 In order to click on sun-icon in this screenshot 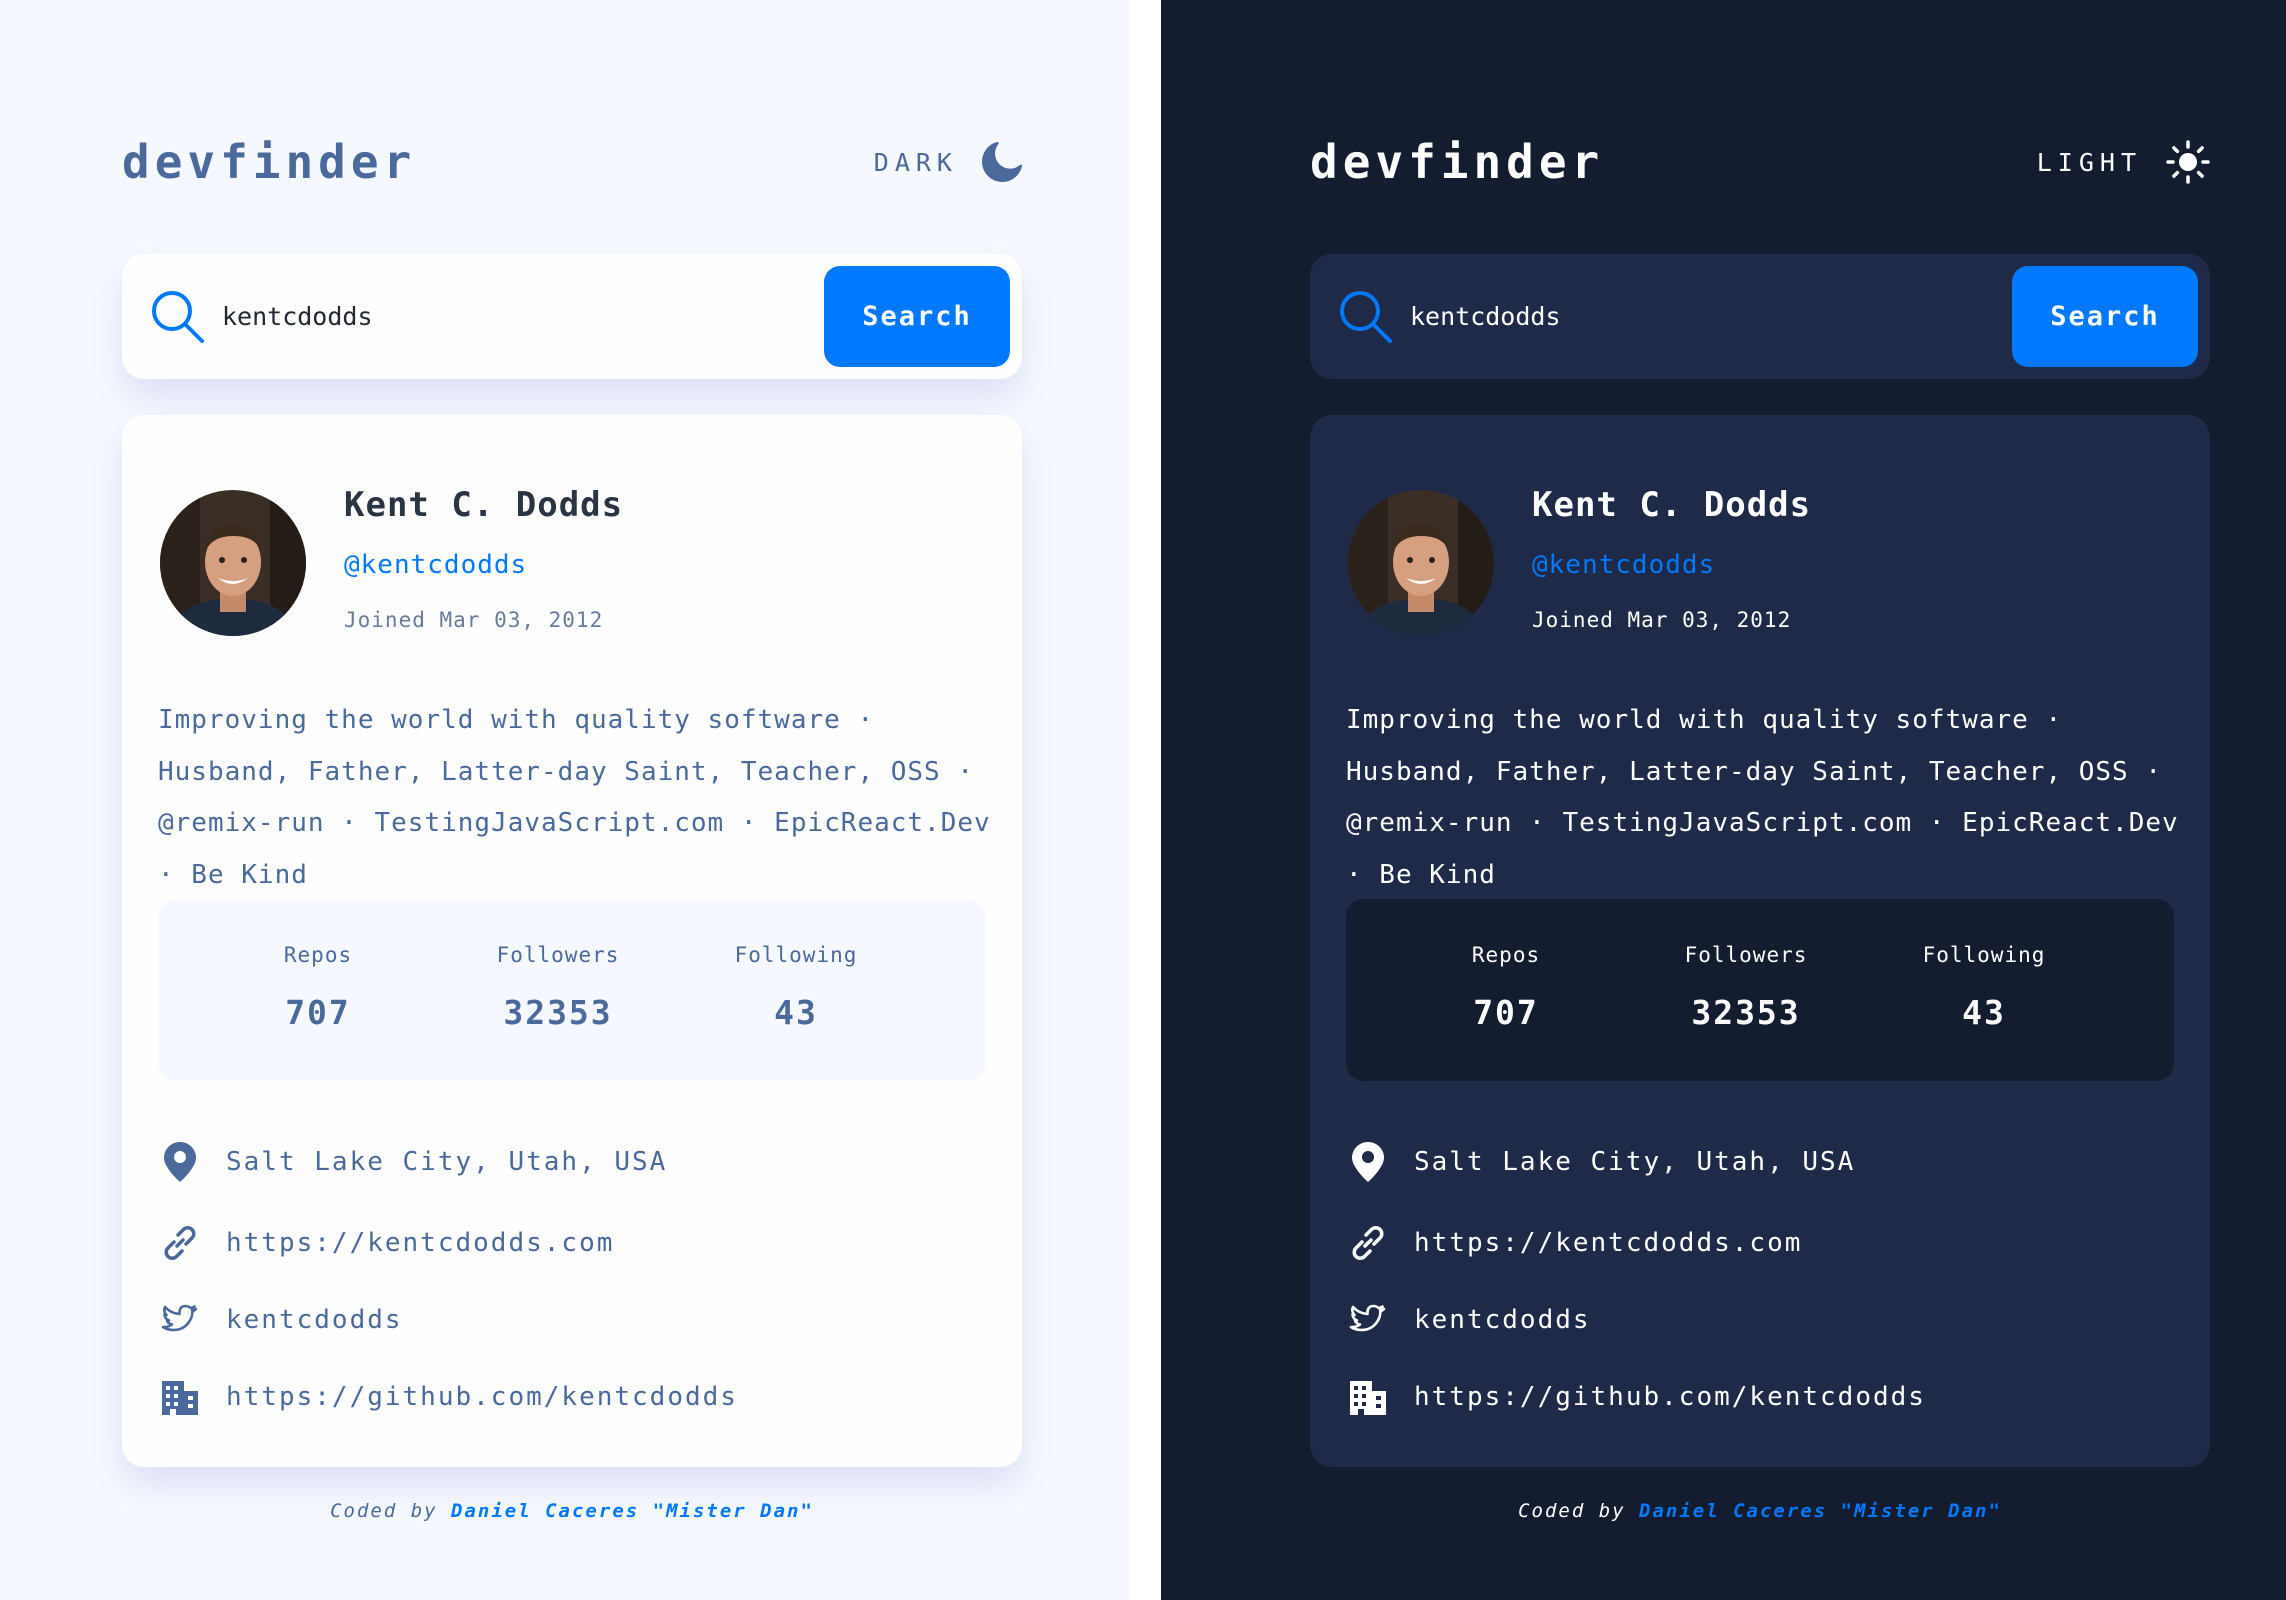, I will do `click(2188, 162)`.